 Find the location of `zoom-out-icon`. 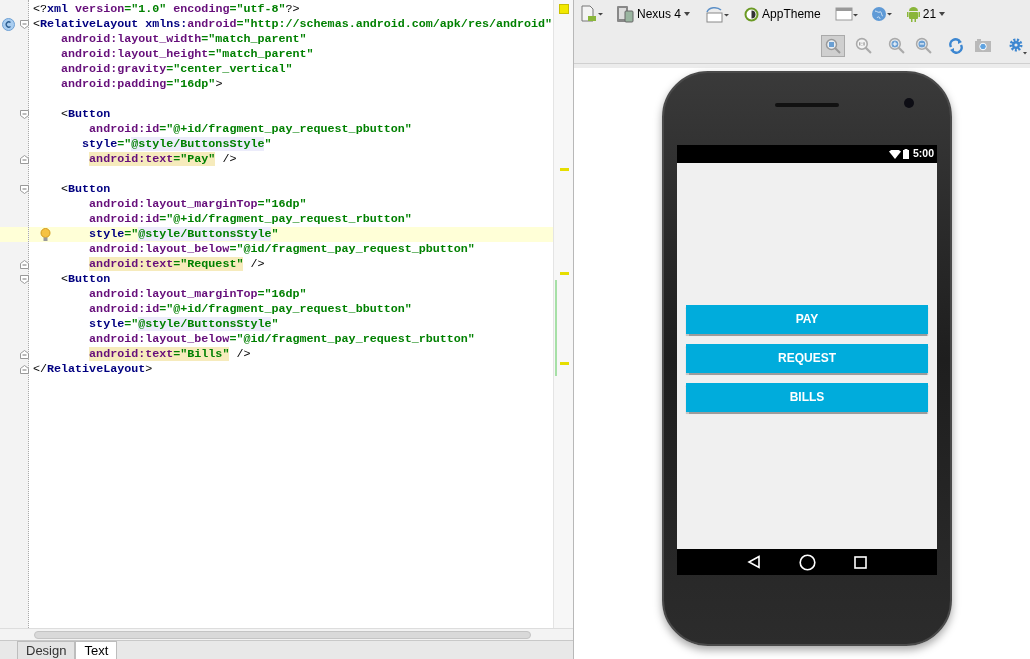

zoom-out-icon is located at coordinates (923, 45).